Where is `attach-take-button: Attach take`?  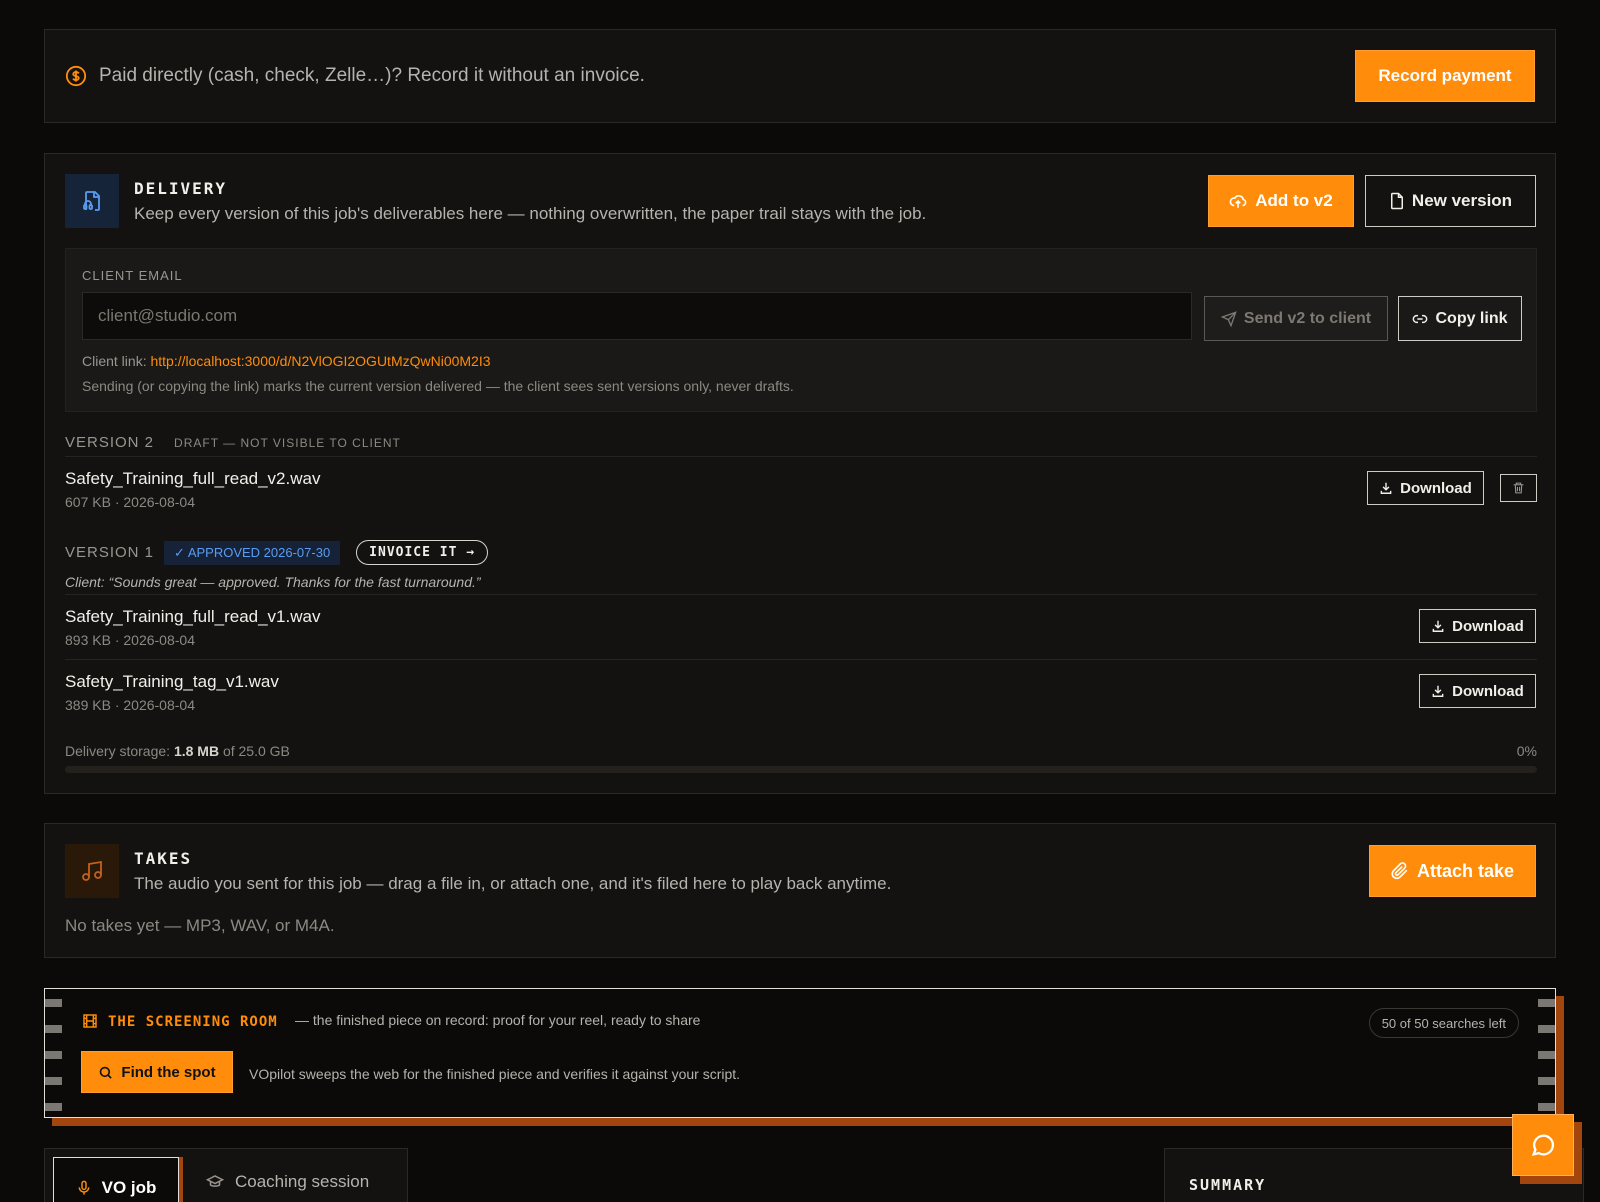 attach-take-button: Attach take is located at coordinates (1452, 871).